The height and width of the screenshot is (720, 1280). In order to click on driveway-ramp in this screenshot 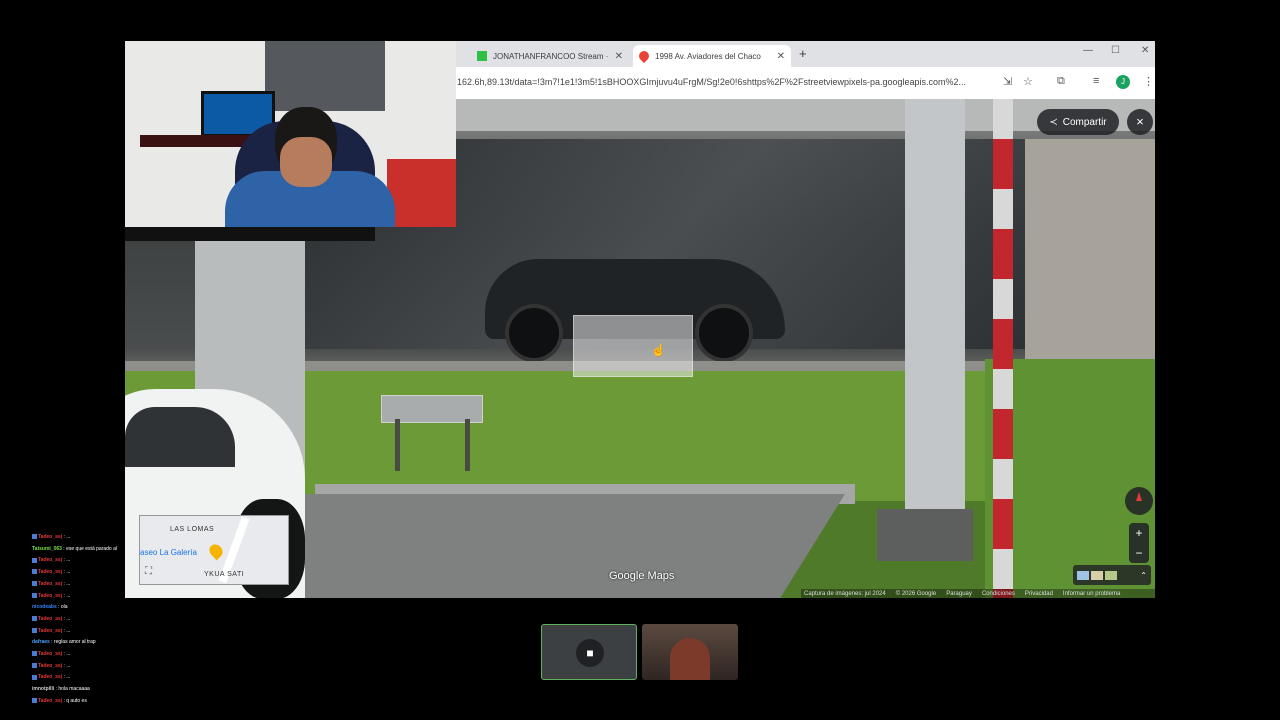, I will do `click(575, 546)`.